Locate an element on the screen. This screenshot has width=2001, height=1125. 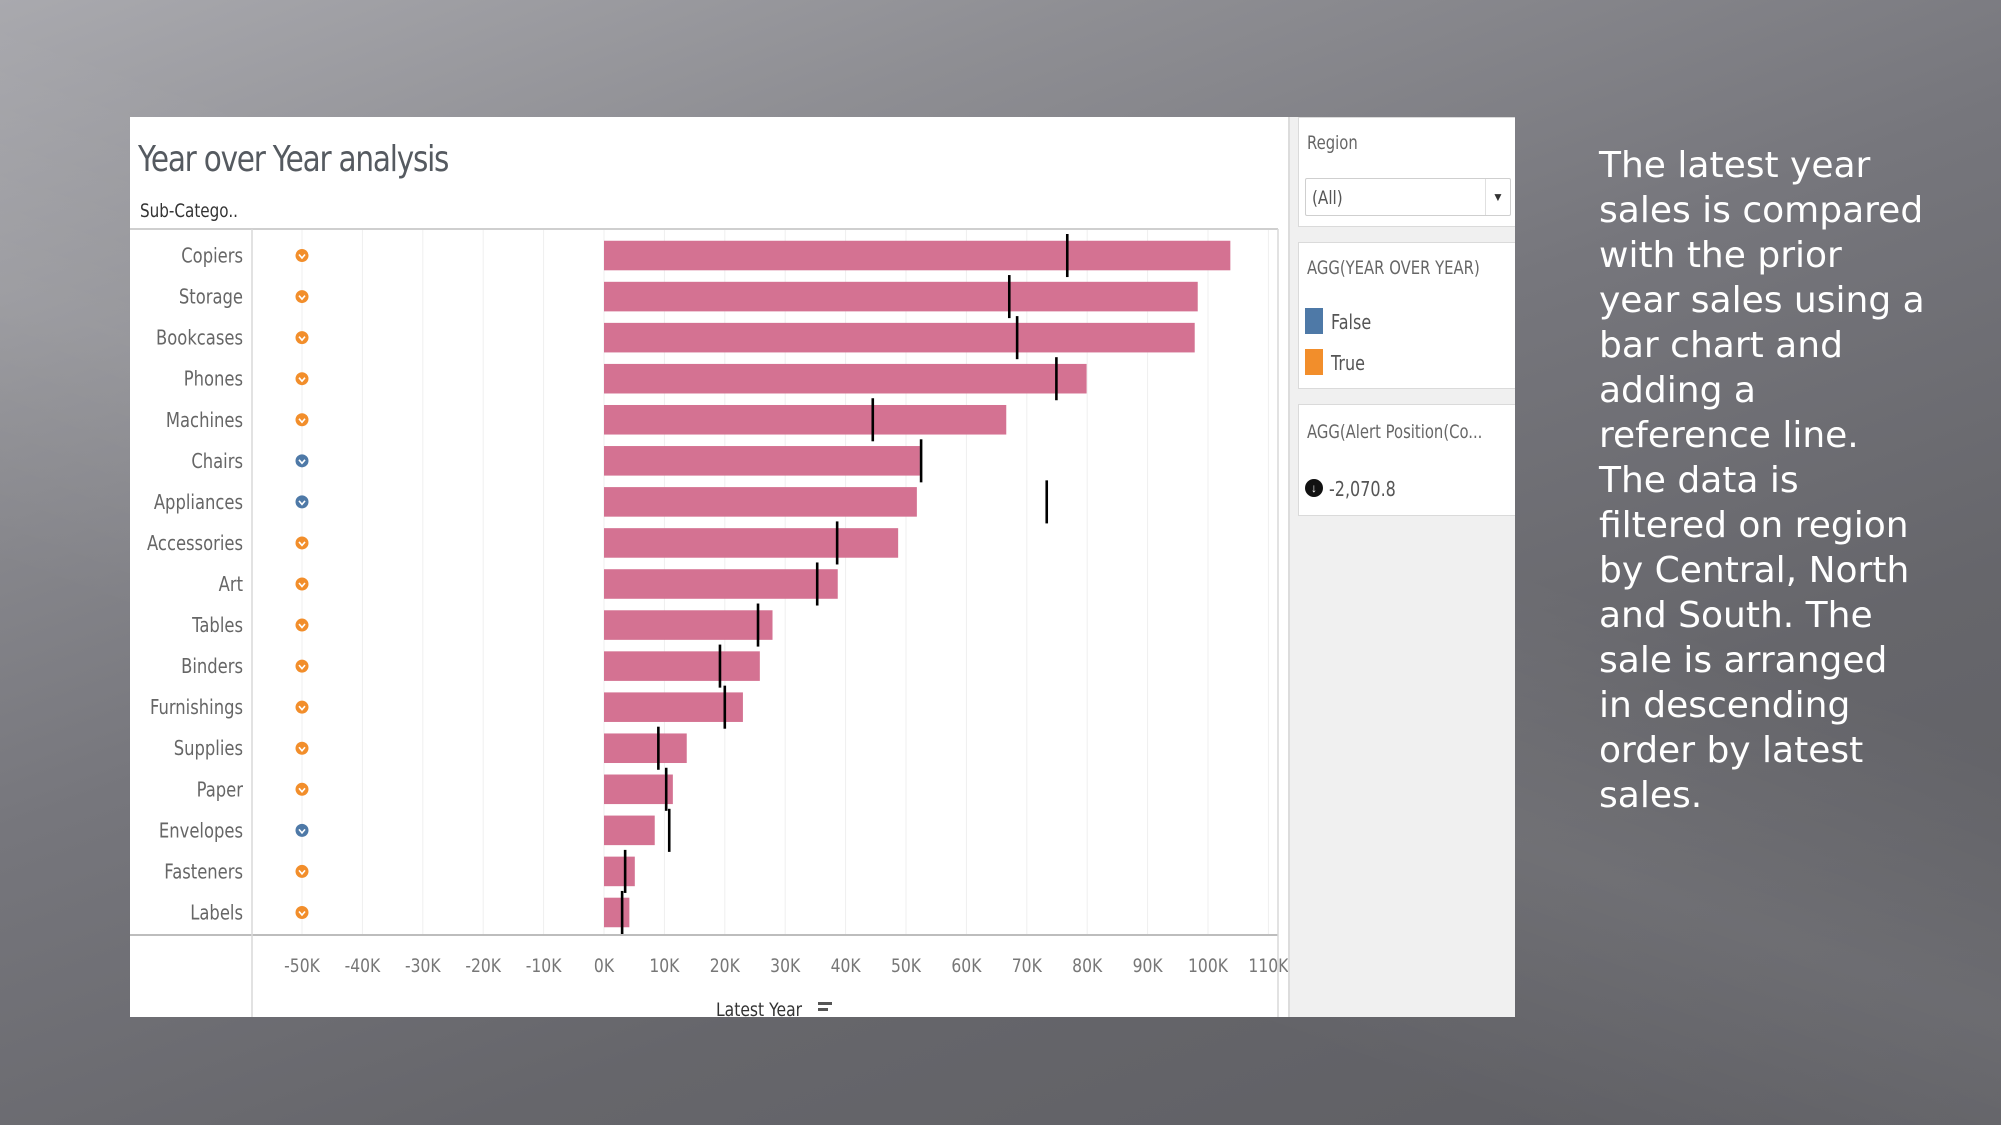
legend-label-false: False is located at coordinates (1351, 322).